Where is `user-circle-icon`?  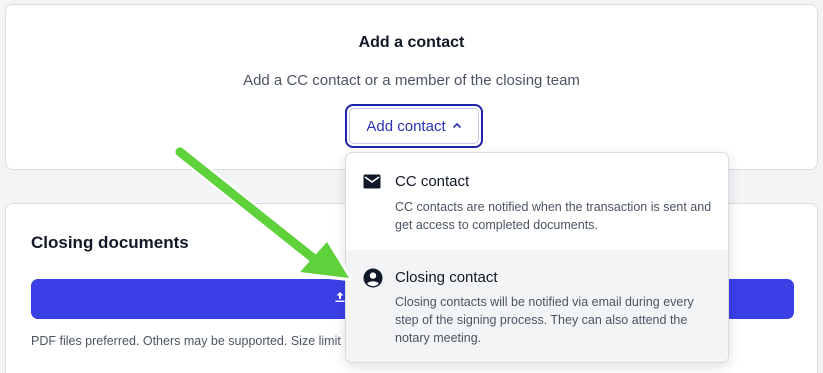 user-circle-icon is located at coordinates (373, 280).